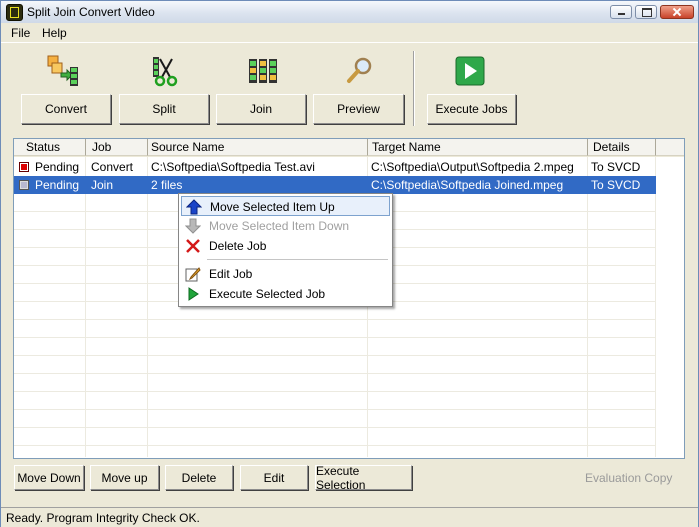 This screenshot has width=699, height=527. What do you see at coordinates (478, 147) in the screenshot?
I see `column-header-target: Target Name` at bounding box center [478, 147].